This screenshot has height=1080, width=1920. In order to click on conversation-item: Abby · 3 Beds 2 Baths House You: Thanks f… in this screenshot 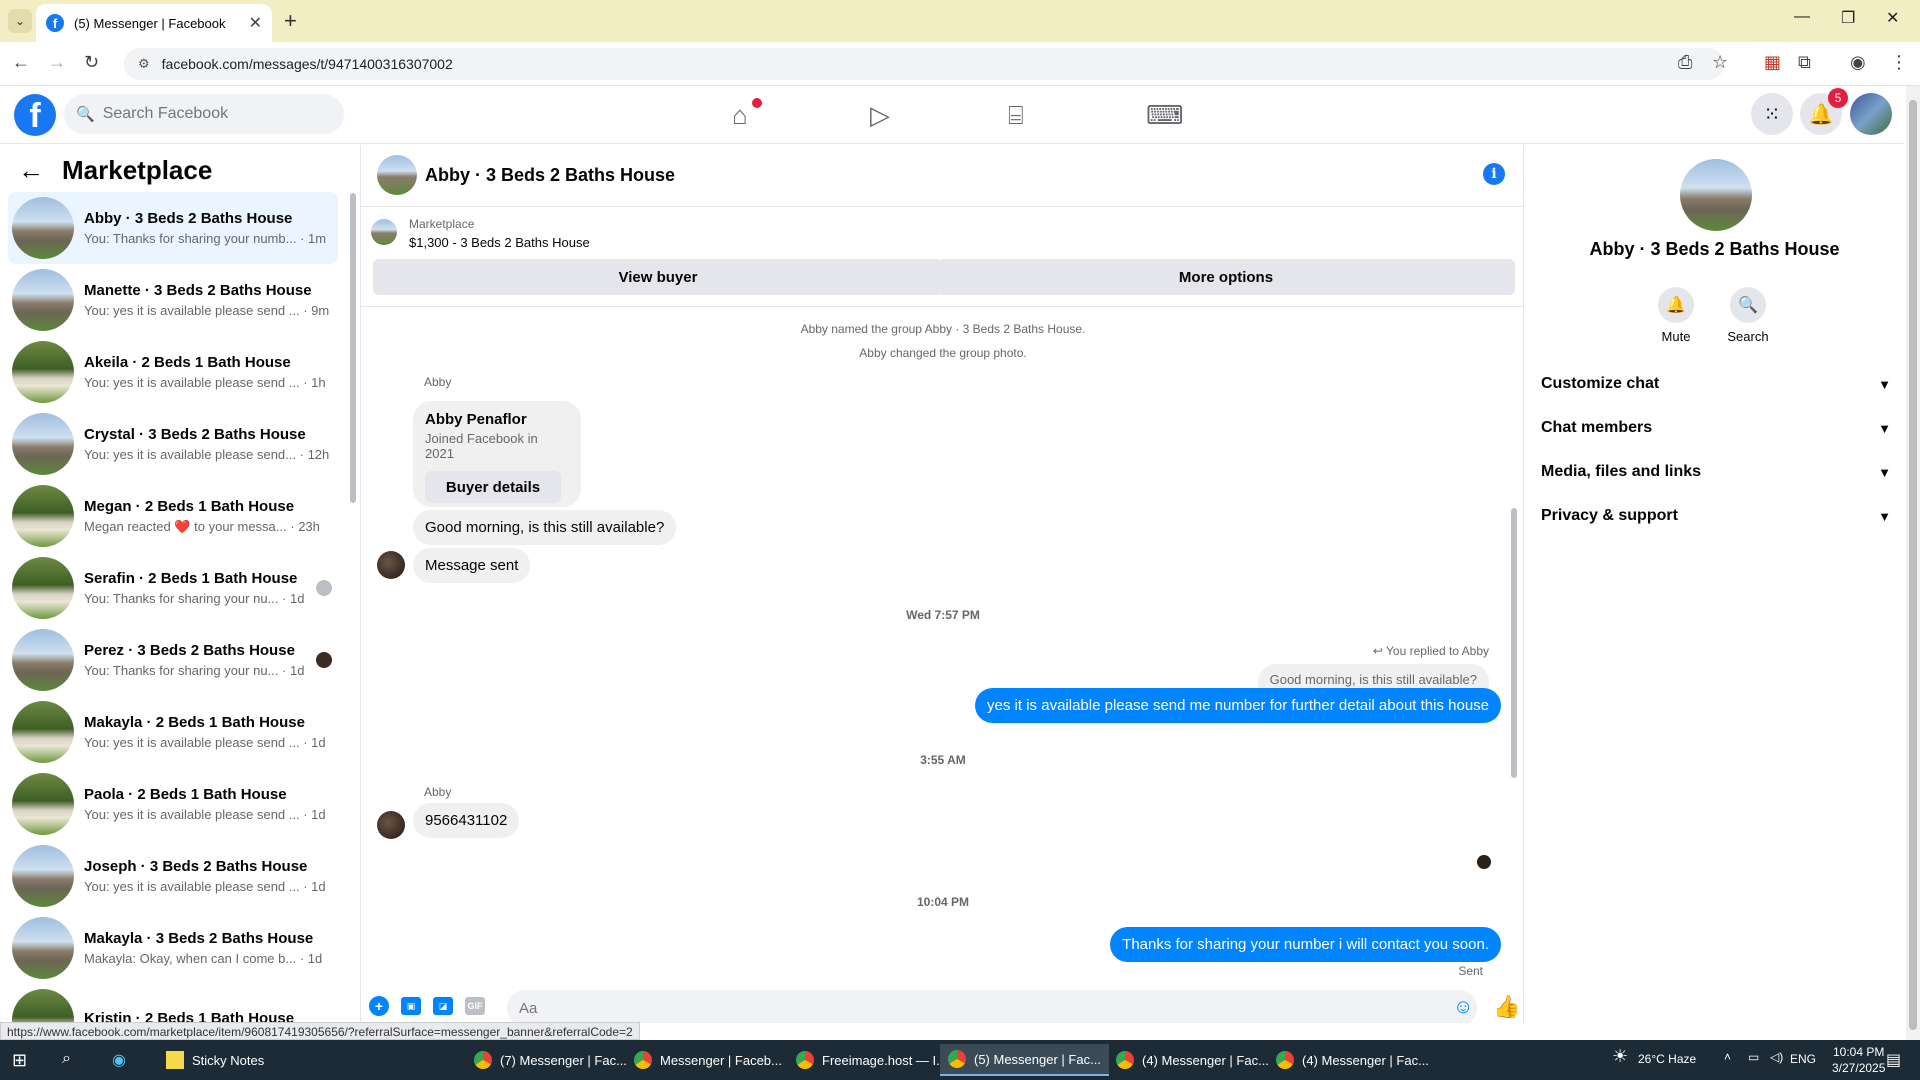, I will do `click(173, 228)`.